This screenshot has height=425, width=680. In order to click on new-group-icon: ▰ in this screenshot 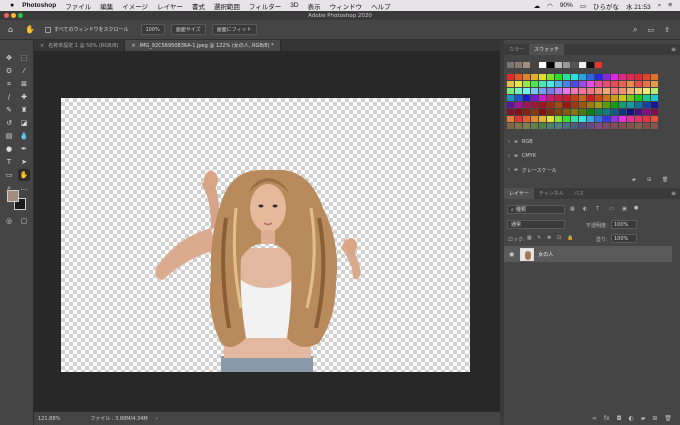, I will do `click(643, 418)`.